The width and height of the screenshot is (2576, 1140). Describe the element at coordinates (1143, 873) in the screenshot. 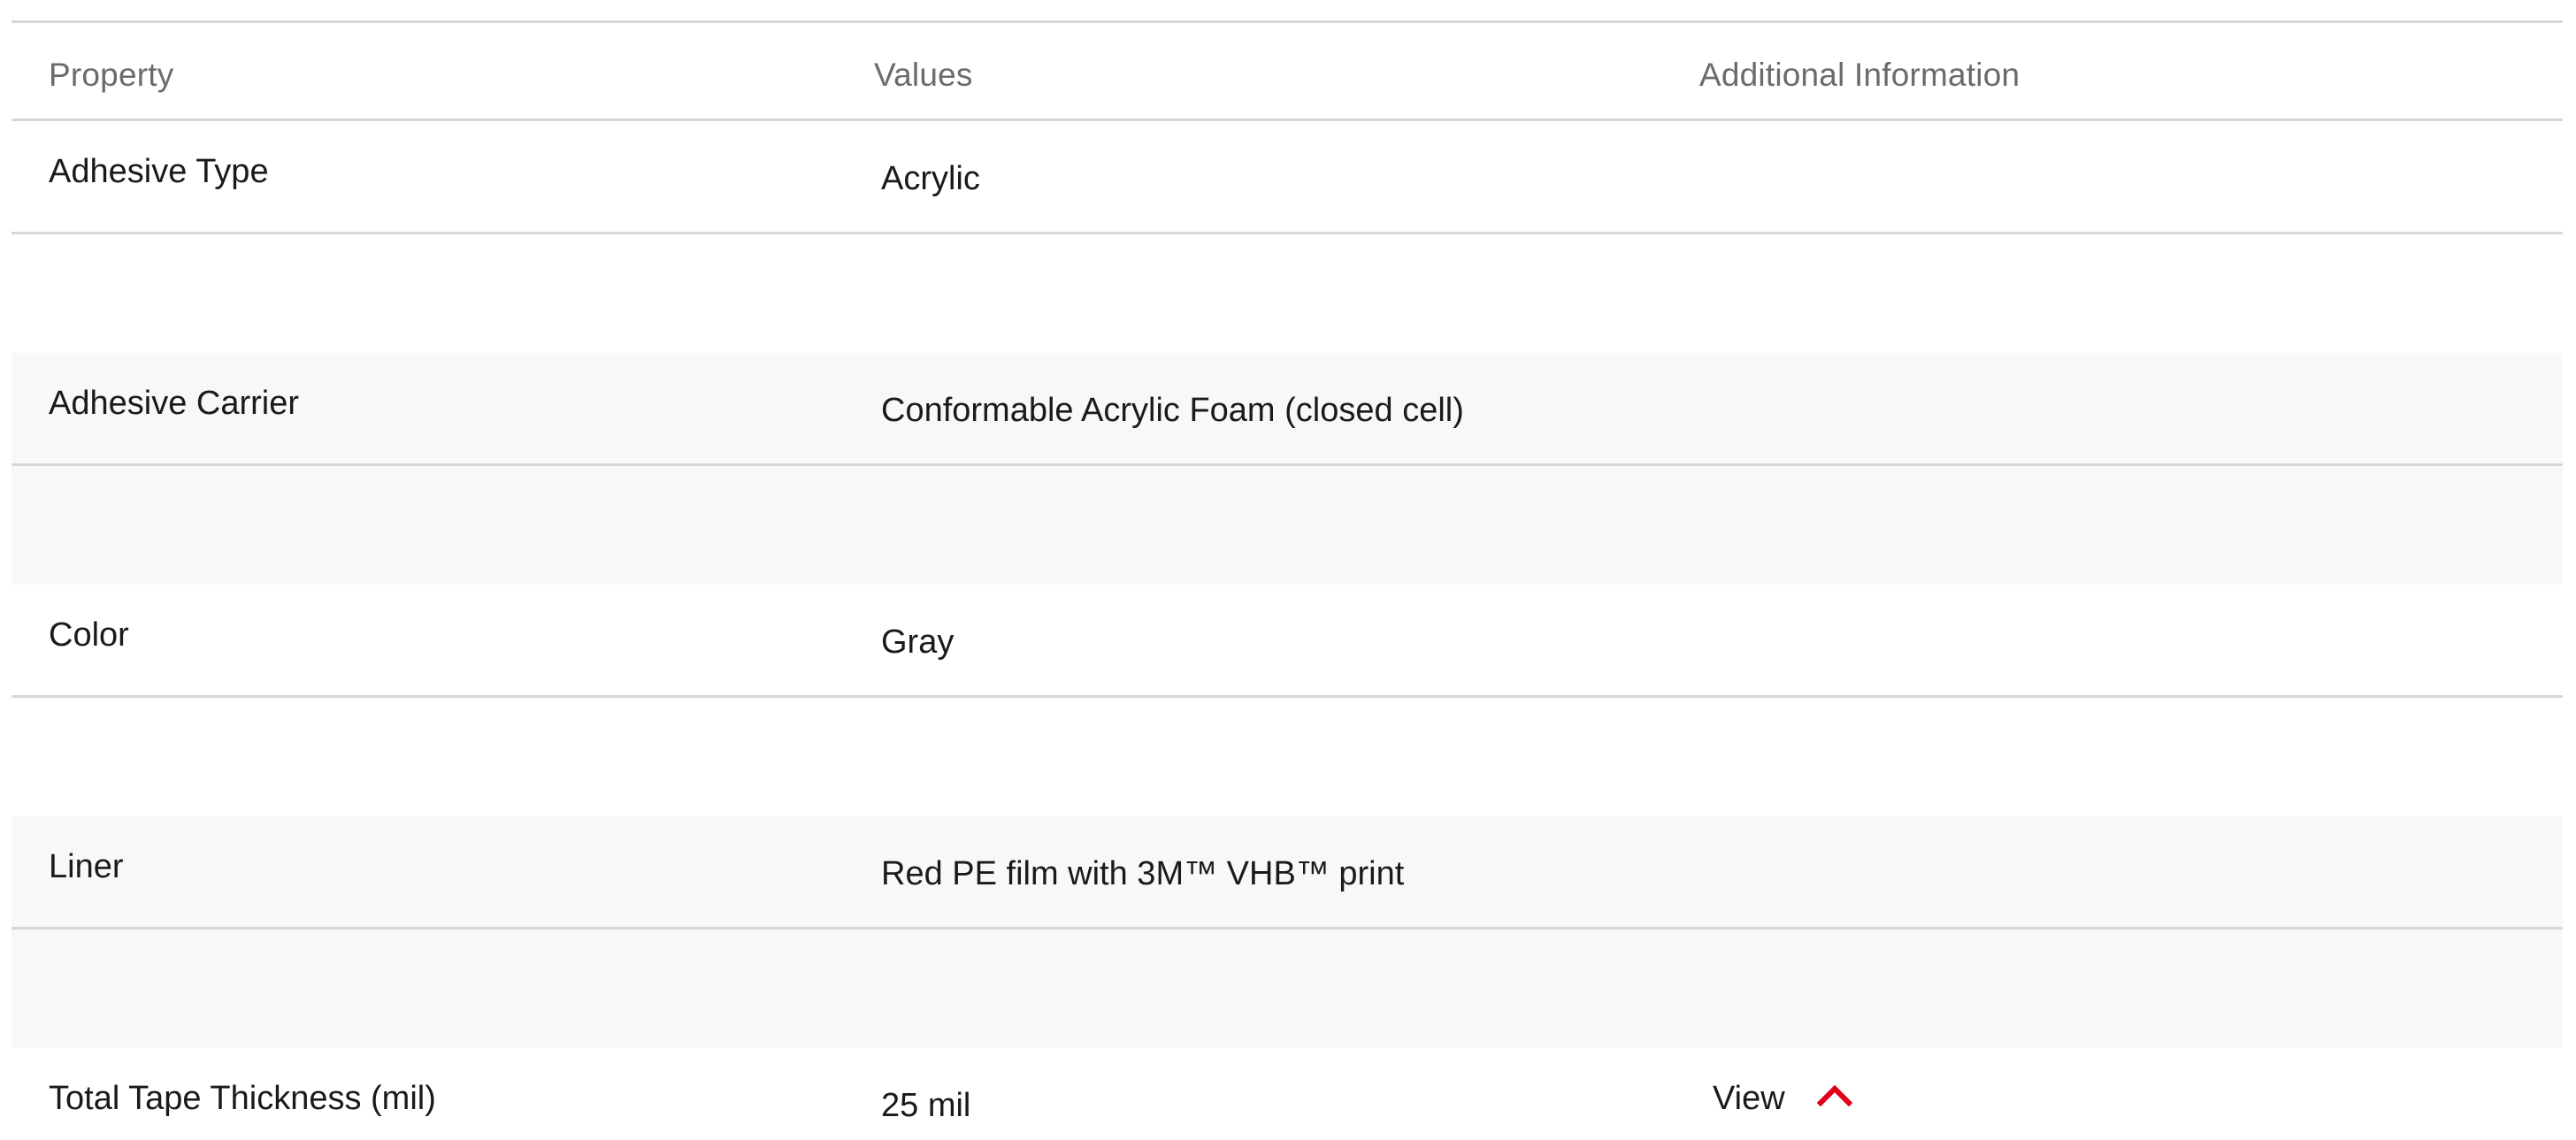

I see `value-cell: Red PE film with 3M™ VHB™ print` at that location.